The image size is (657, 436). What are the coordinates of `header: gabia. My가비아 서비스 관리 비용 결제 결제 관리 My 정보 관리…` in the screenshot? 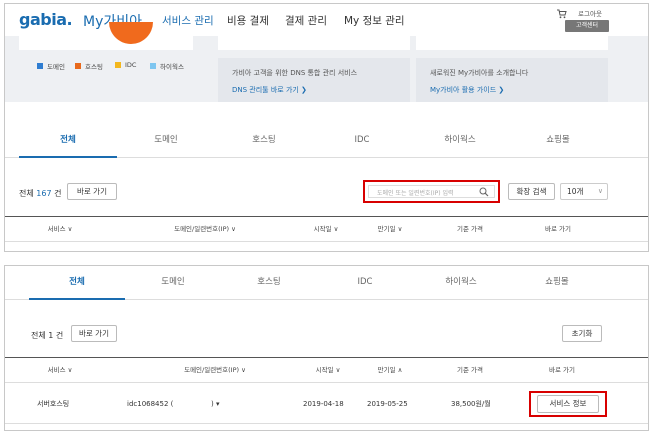 It's located at (326, 20).